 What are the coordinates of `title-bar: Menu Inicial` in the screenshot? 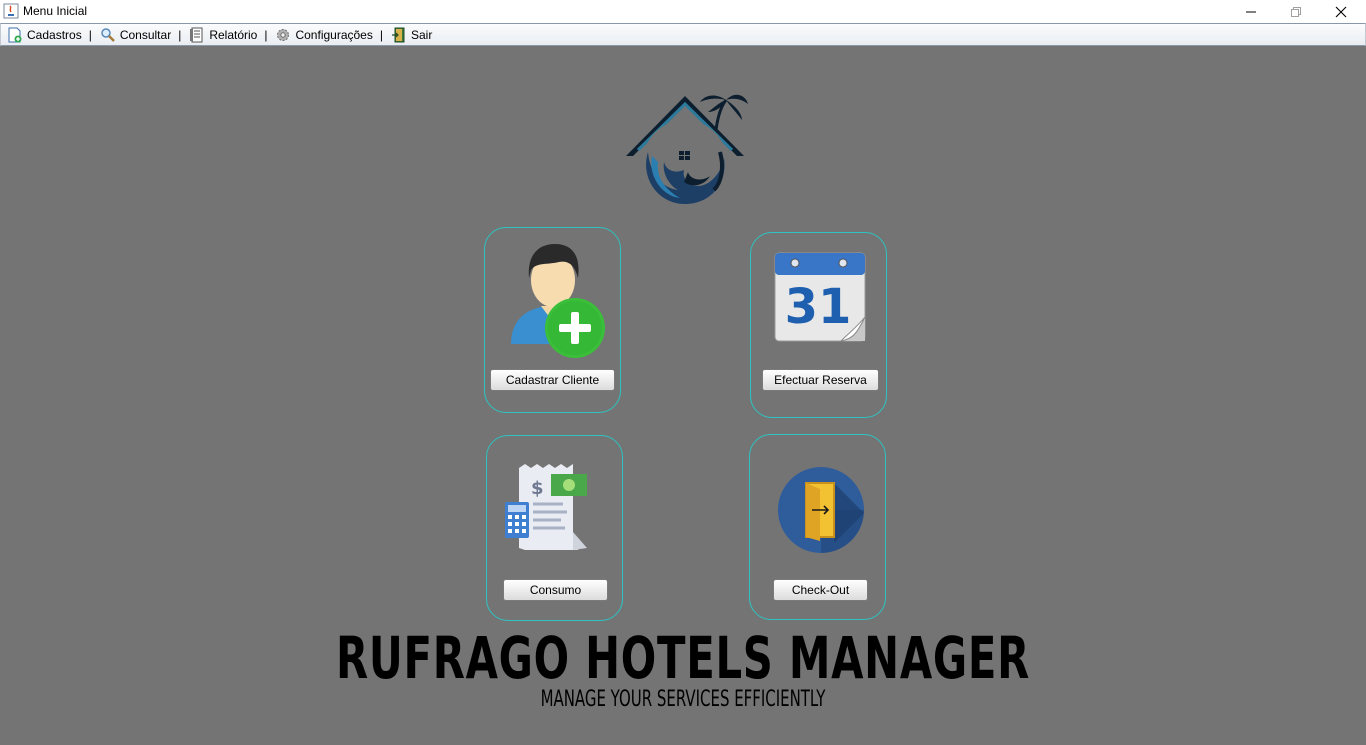 It's located at (683, 11).